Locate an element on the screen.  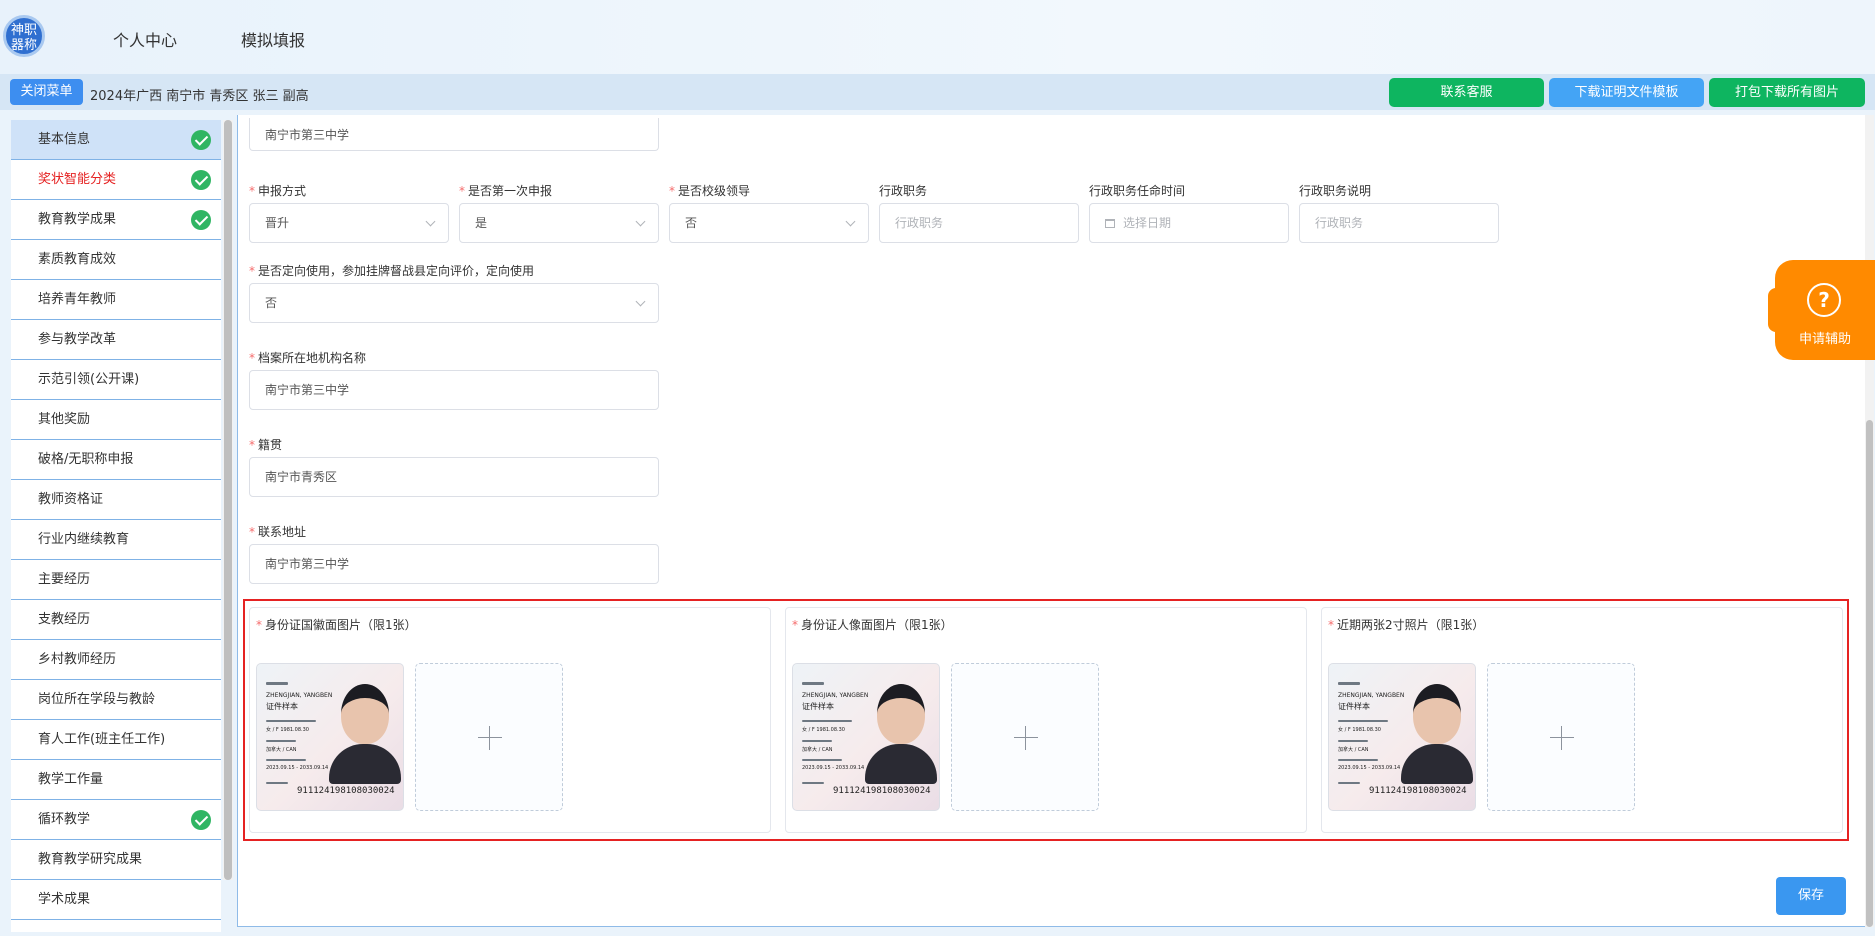
sidebar-item: 示范引领(公开课) is located at coordinates (116, 380).